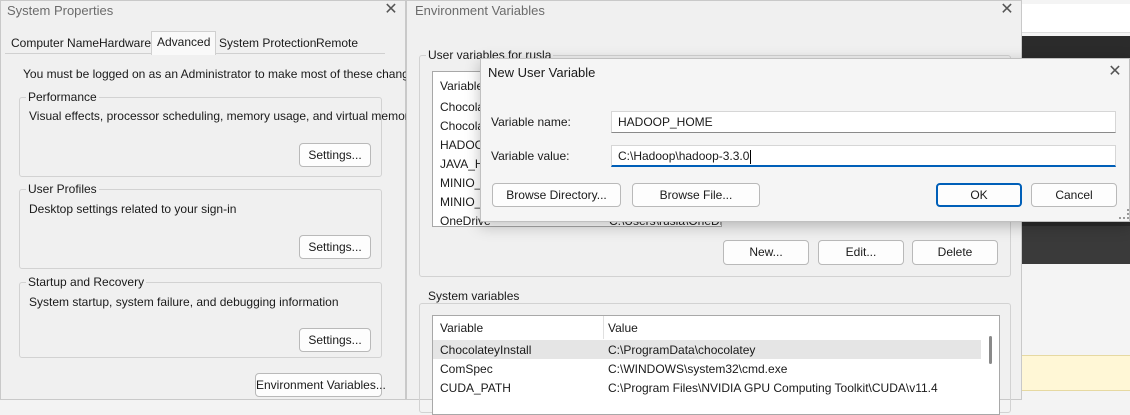  What do you see at coordinates (203, 13) in the screenshot?
I see `title-bar: System Properties ✕` at bounding box center [203, 13].